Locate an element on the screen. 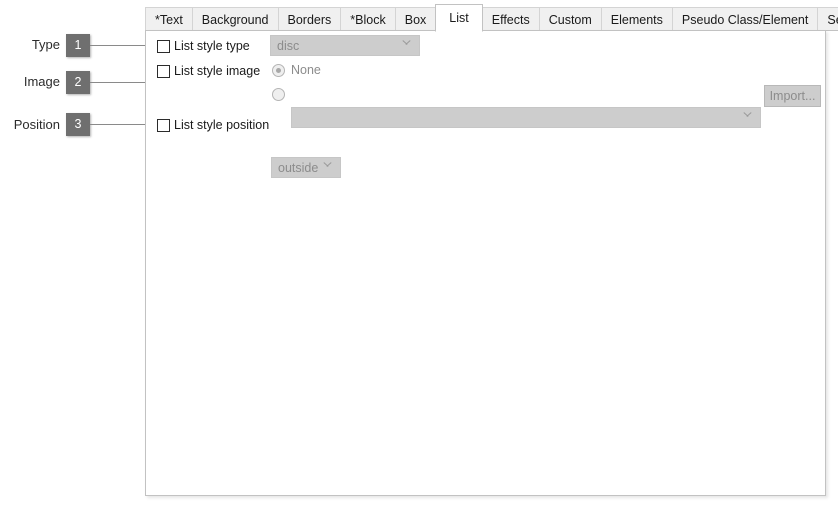 The height and width of the screenshot is (505, 838). radio-option-none: None is located at coordinates (296, 70).